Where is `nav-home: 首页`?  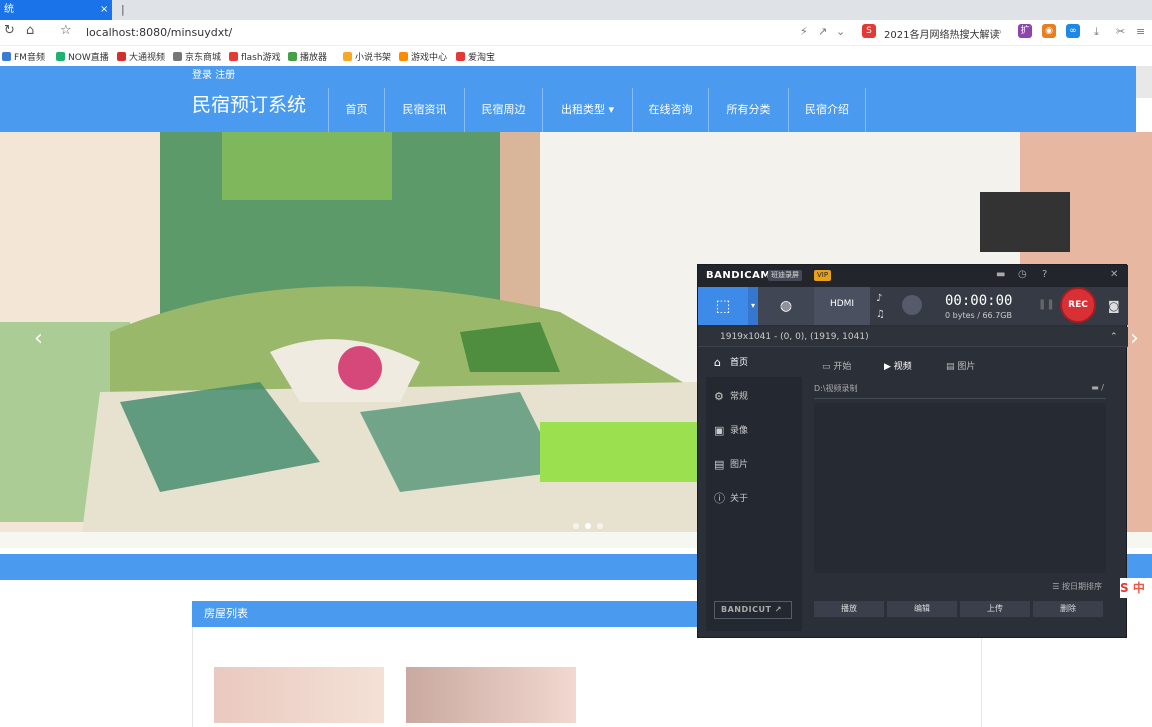 nav-home: 首页 is located at coordinates (356, 110).